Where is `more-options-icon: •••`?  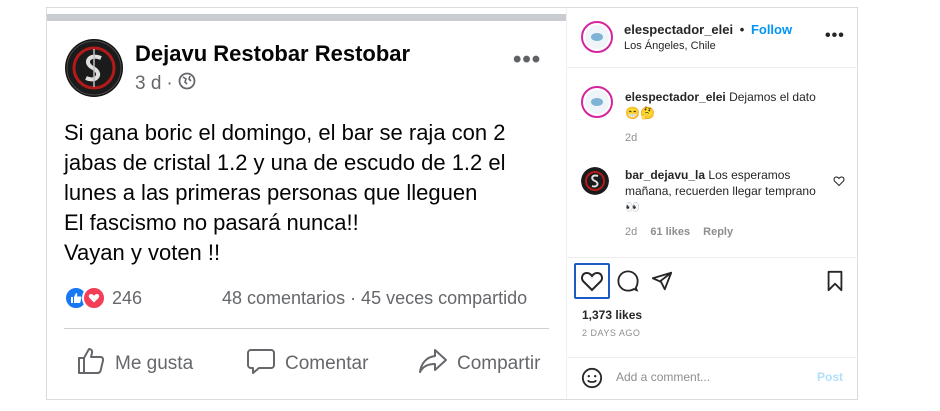
more-options-icon: ••• is located at coordinates (835, 36).